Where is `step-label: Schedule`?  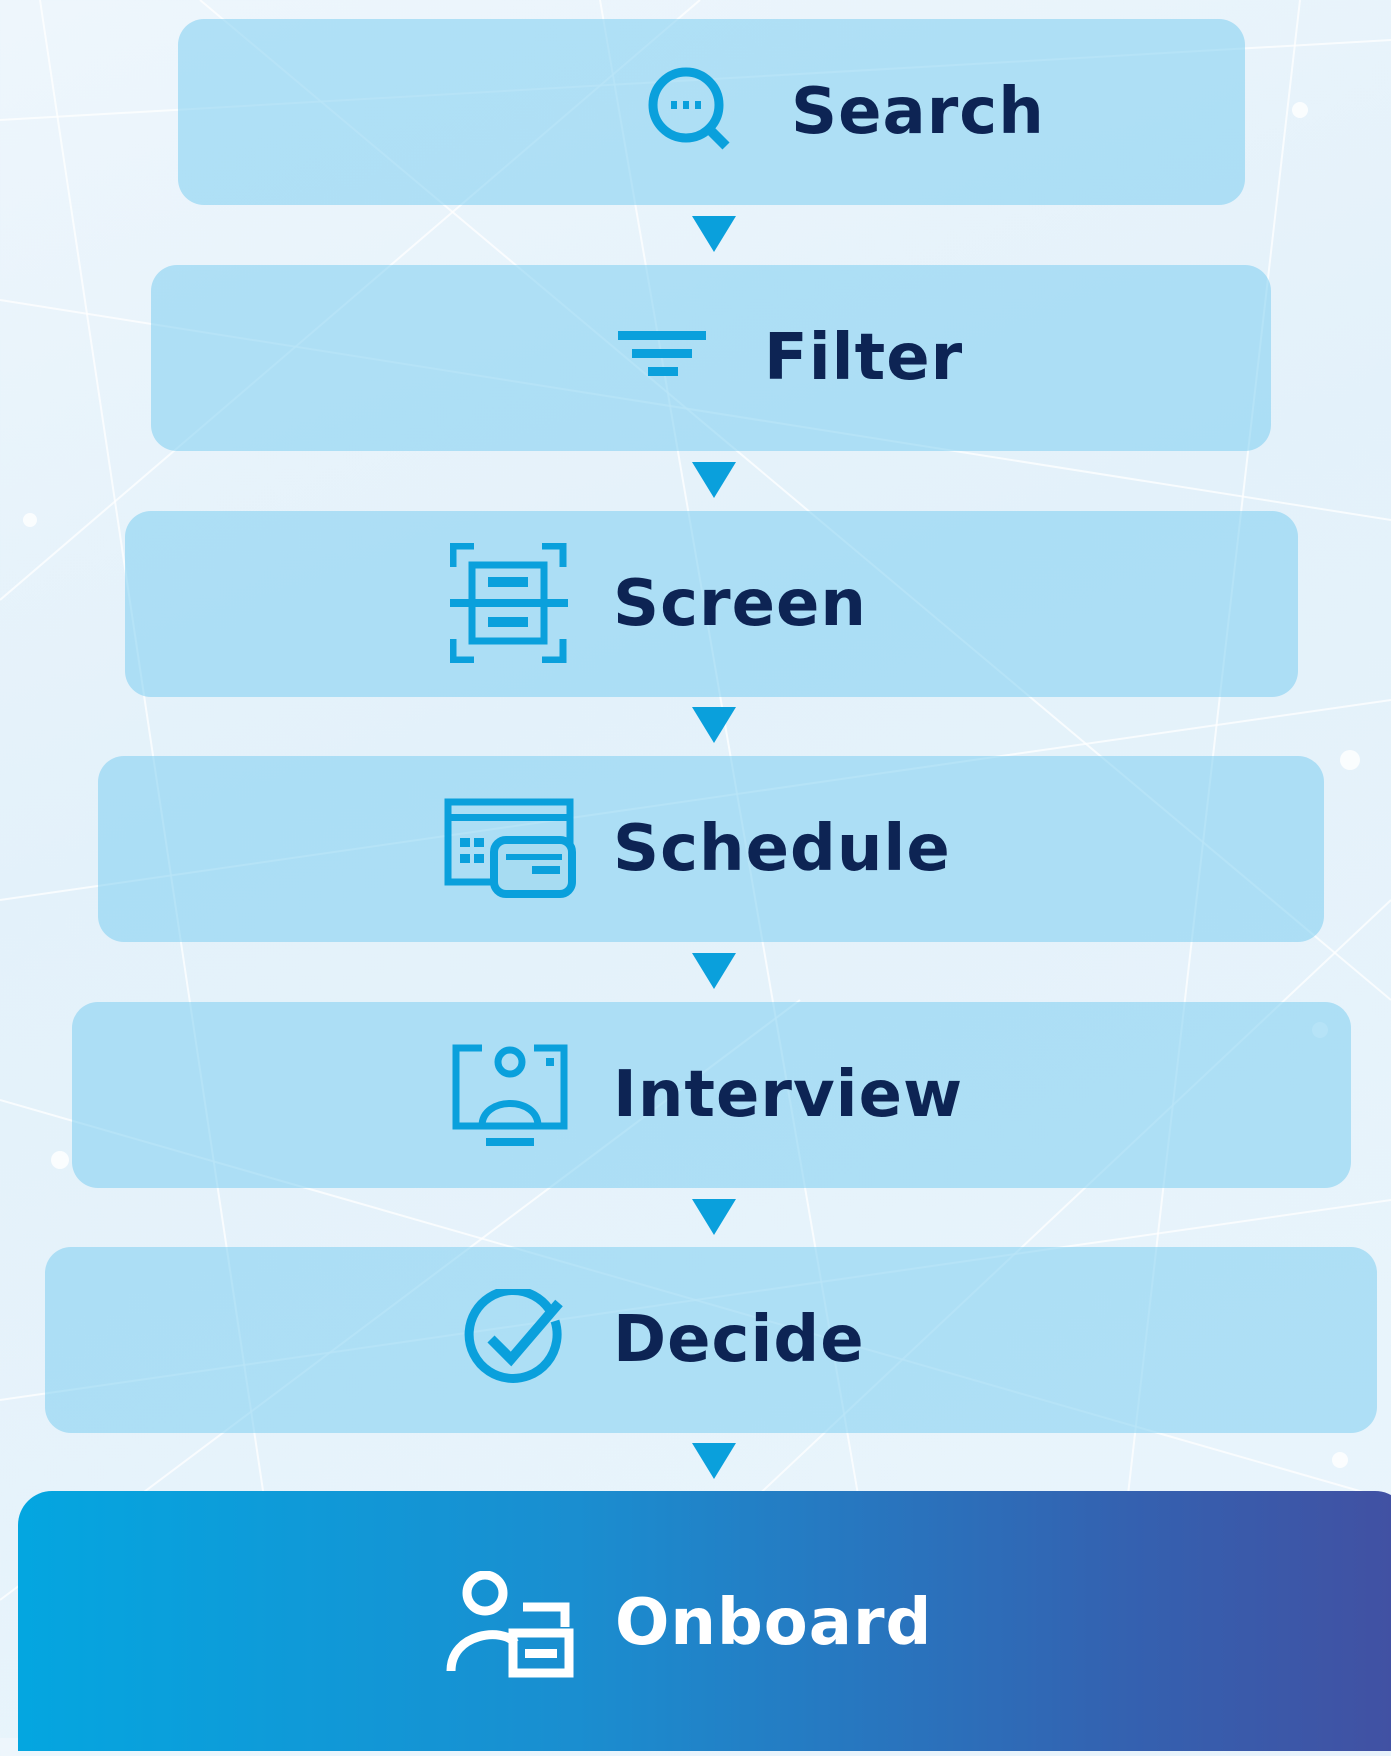
step-label: Schedule is located at coordinates (782, 849).